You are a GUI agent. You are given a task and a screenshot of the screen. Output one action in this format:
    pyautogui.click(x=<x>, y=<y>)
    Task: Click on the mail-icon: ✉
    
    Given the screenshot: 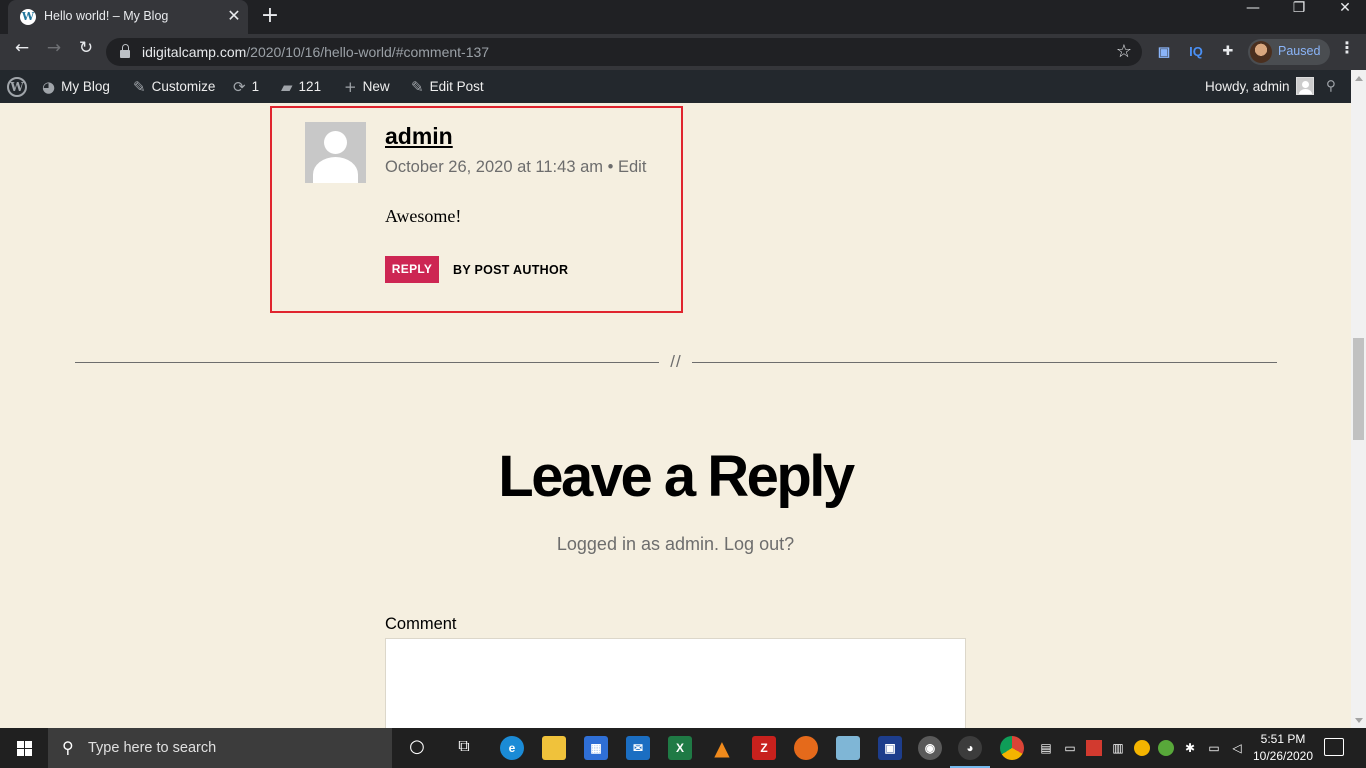 What is the action you would take?
    pyautogui.click(x=638, y=748)
    